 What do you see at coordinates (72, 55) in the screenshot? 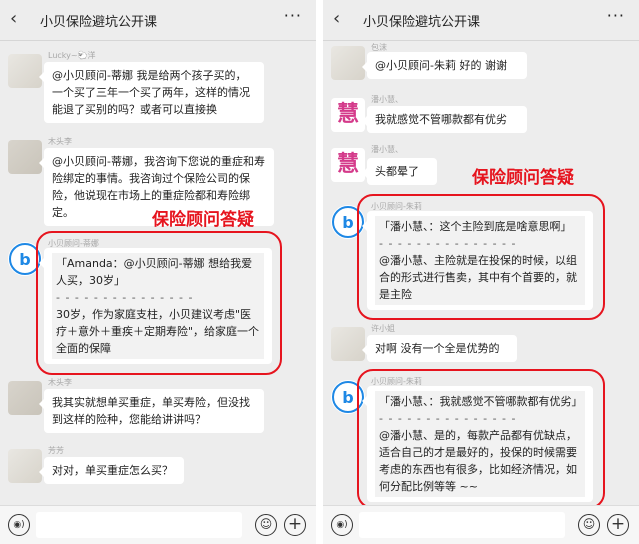
I see `sender-name: Lucky~🐑洋` at bounding box center [72, 55].